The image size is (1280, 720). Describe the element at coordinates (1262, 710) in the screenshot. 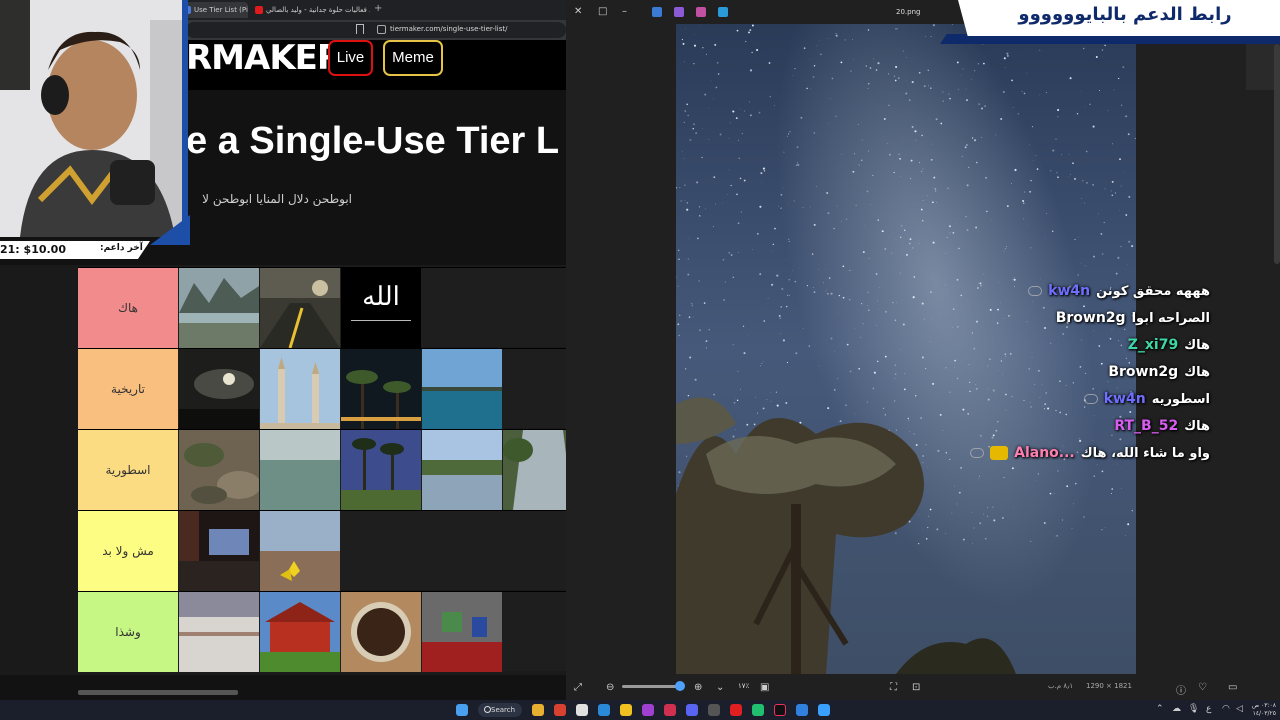

I see `taskbar-clock: ٠٣:٠٨ ص ١٤/٠٣/٢٥` at that location.